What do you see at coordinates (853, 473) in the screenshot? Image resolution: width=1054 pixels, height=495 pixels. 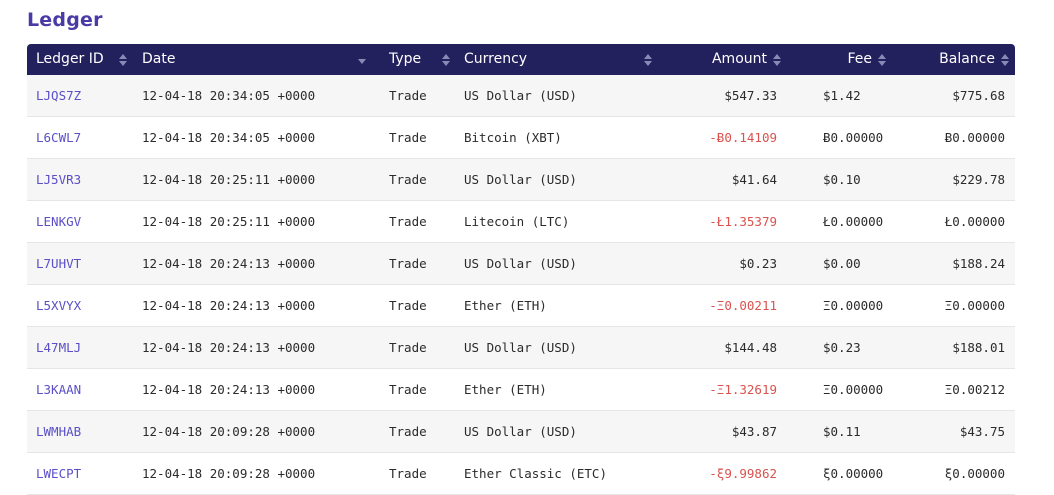 I see `fee-cell: ξ0.00000` at bounding box center [853, 473].